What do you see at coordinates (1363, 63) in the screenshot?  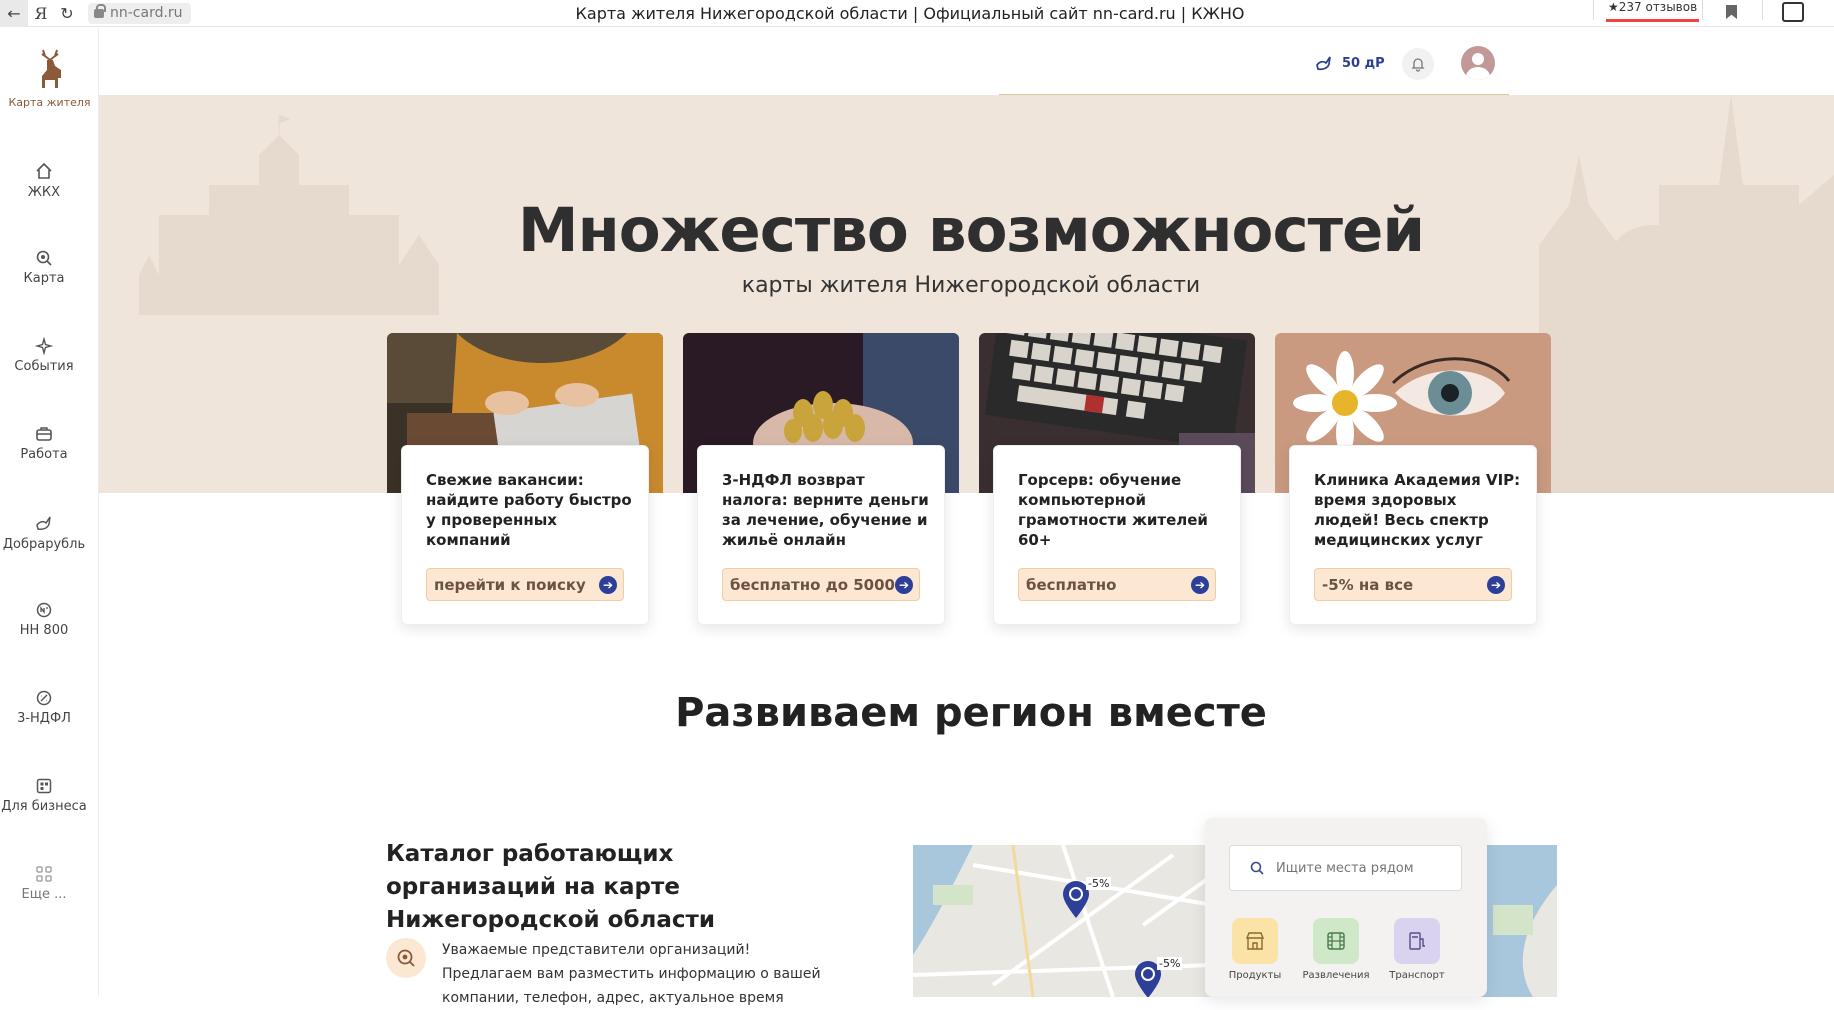 I see `dobrorubl-value: 50 дР` at bounding box center [1363, 63].